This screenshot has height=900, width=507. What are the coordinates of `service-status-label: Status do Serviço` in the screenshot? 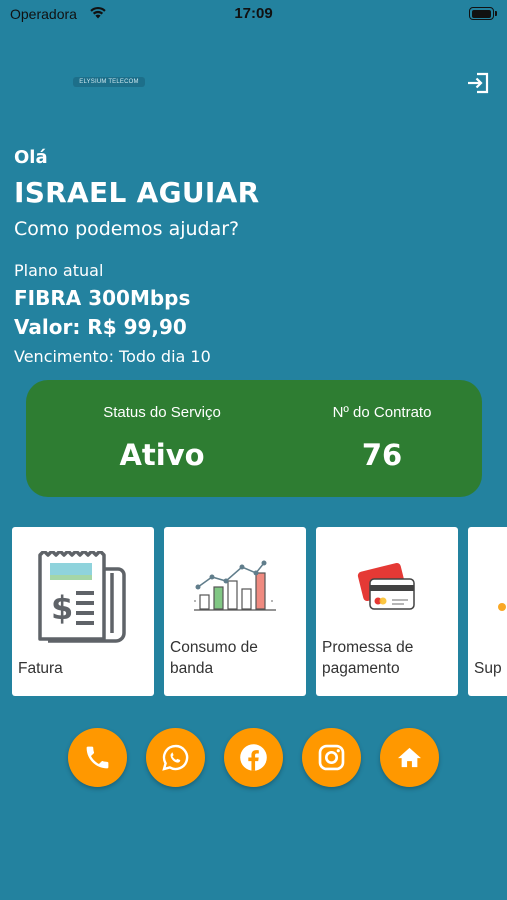 It's located at (162, 412).